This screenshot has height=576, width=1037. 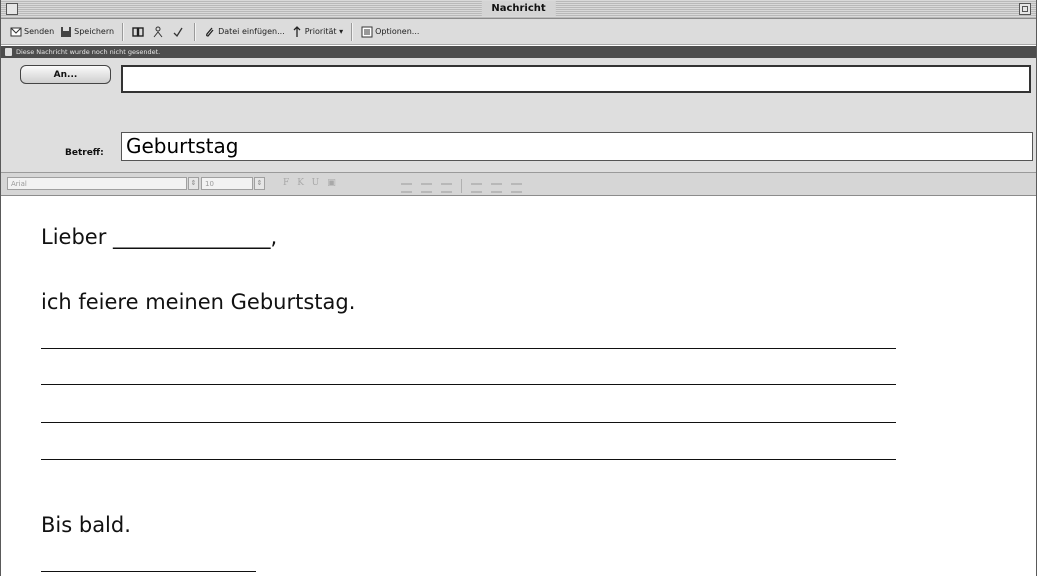 What do you see at coordinates (367, 31) in the screenshot?
I see `options-icon` at bounding box center [367, 31].